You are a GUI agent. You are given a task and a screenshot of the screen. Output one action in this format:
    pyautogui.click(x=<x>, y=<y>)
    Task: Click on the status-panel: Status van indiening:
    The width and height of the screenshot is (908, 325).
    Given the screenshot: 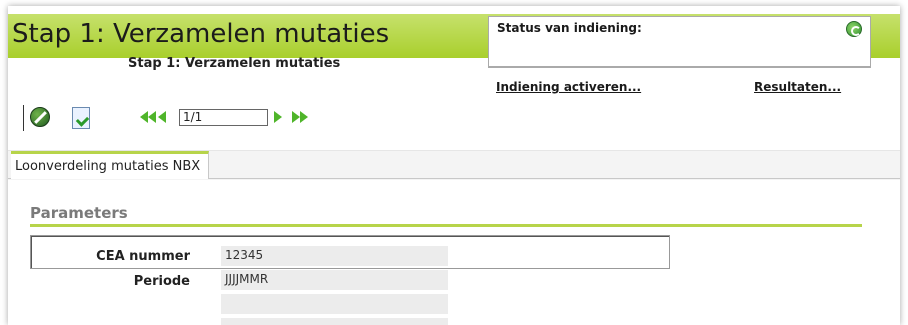 What is the action you would take?
    pyautogui.click(x=679, y=42)
    